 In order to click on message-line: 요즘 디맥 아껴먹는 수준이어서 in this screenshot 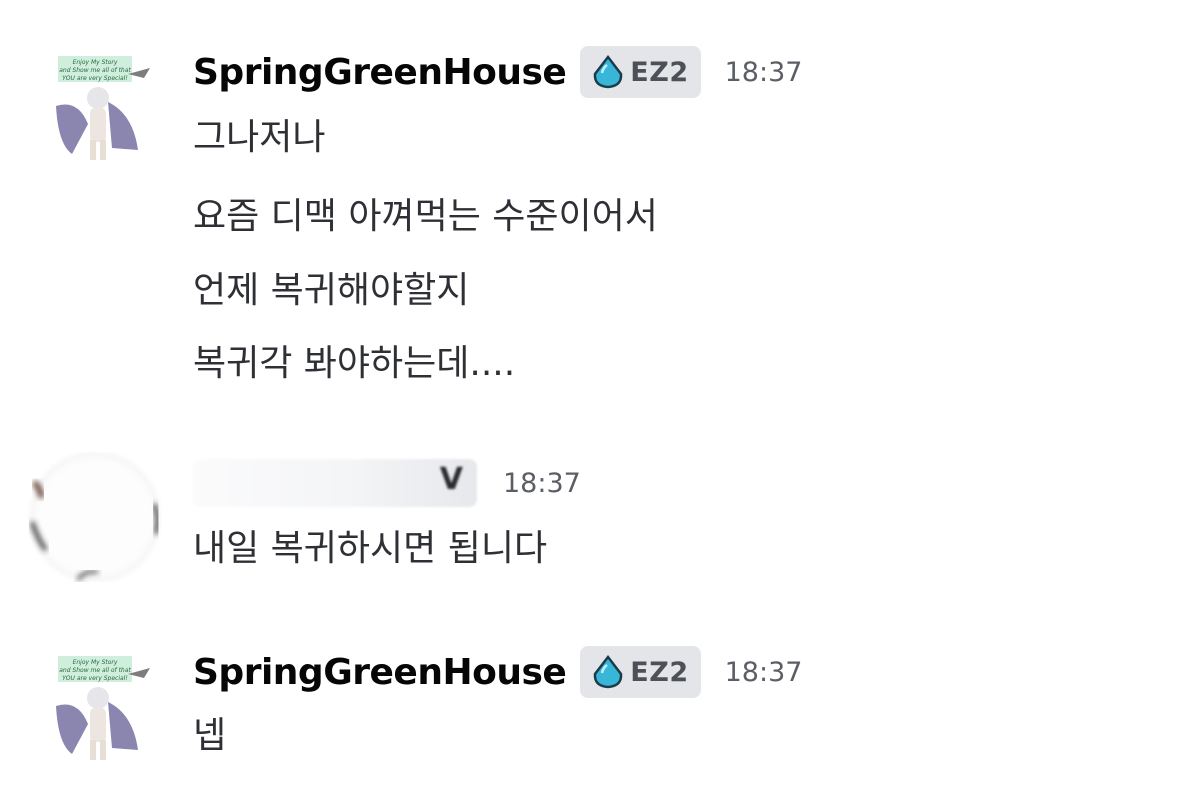, I will do `click(425, 216)`.